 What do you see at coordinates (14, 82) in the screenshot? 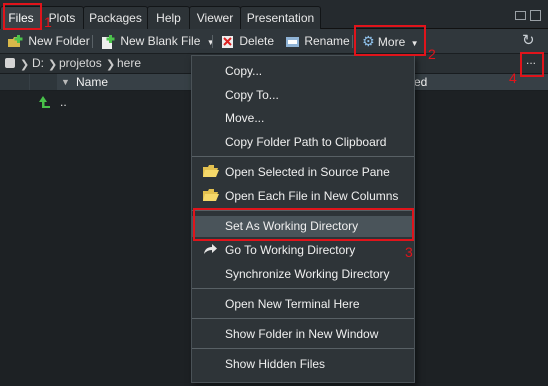
I see `header-checkbox-column` at bounding box center [14, 82].